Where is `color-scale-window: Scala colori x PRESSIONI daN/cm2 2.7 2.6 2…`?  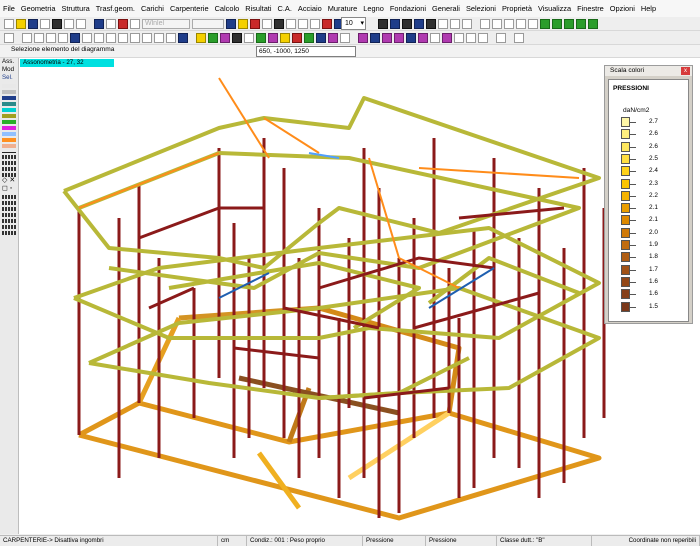 color-scale-window: Scala colori x PRESSIONI daN/cm2 2.7 2.6 2… is located at coordinates (648, 194).